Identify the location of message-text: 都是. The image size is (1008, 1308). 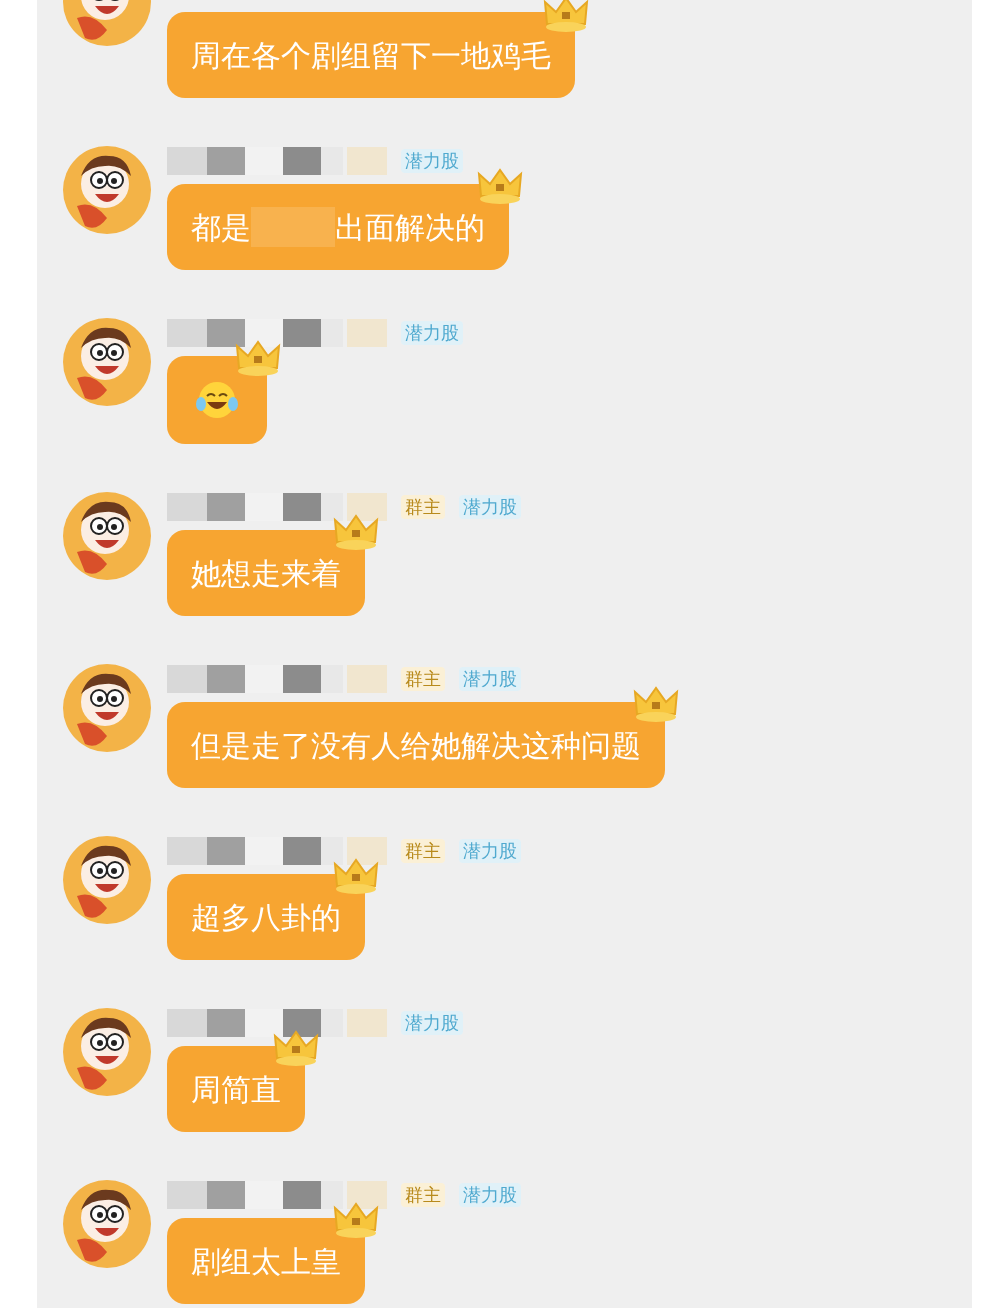
(221, 227).